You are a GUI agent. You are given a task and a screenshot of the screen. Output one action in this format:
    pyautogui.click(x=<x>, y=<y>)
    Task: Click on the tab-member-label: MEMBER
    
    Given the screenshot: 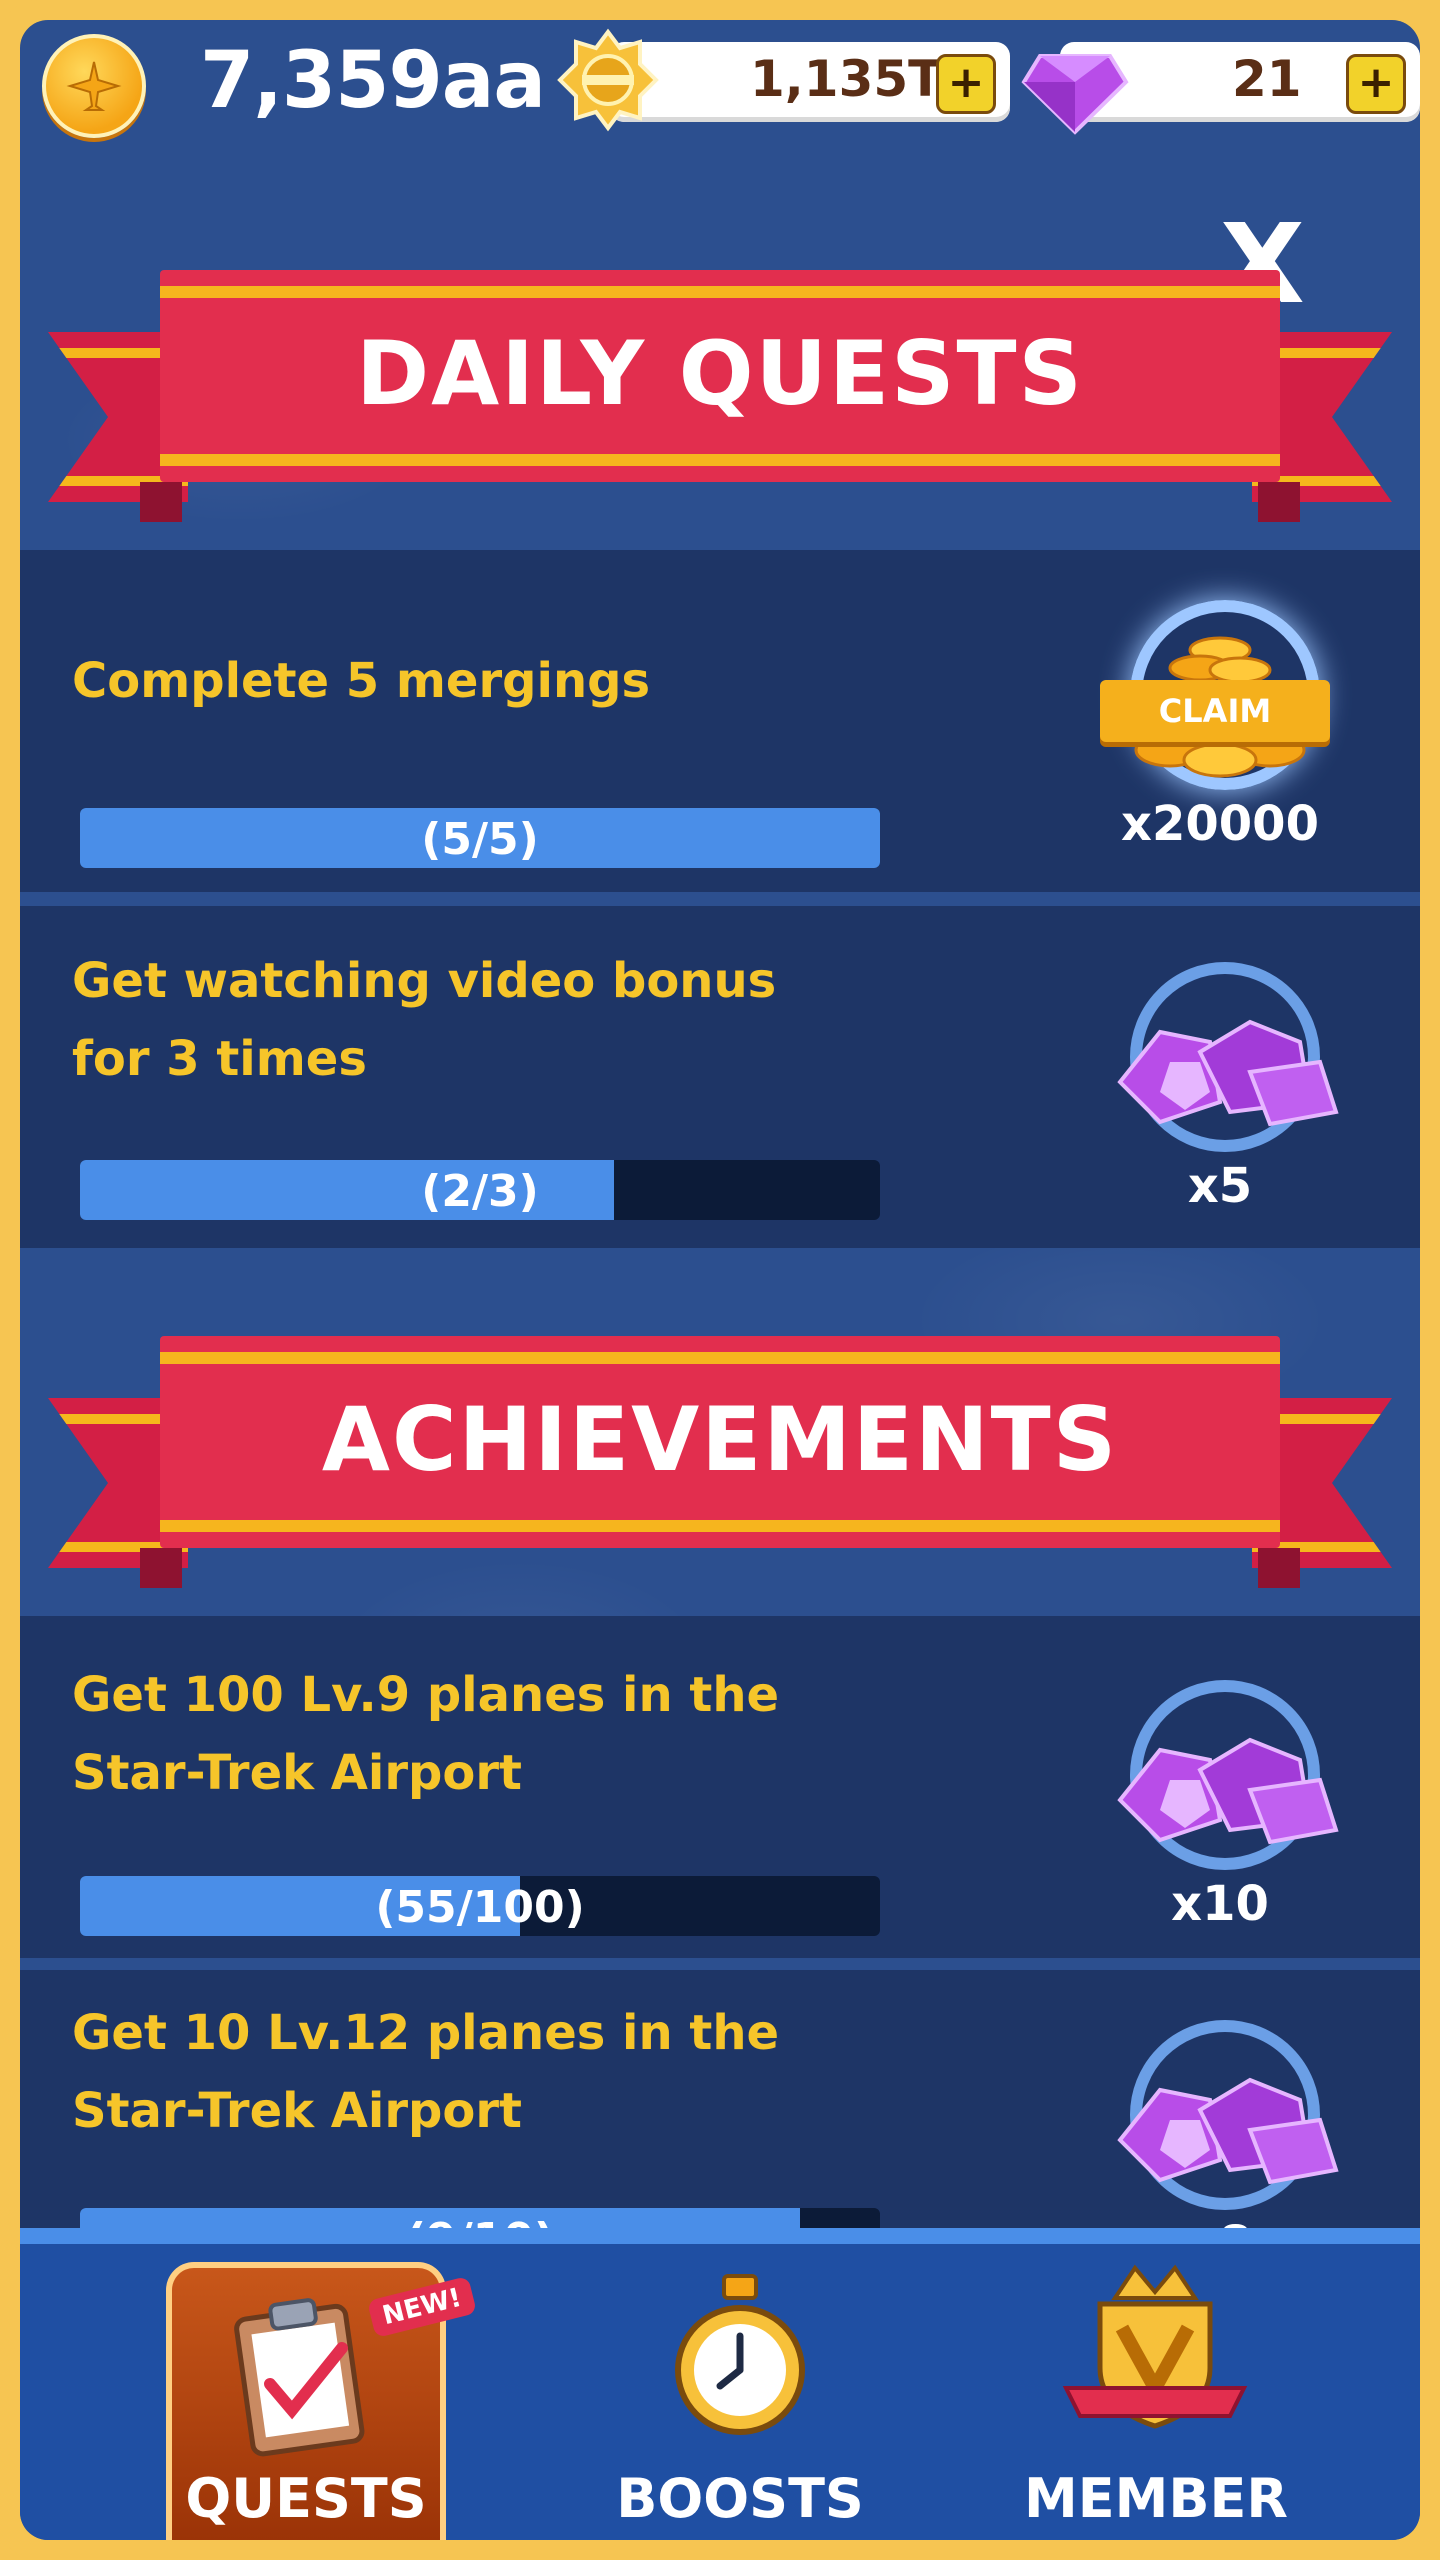 What is the action you would take?
    pyautogui.click(x=1156, y=2498)
    